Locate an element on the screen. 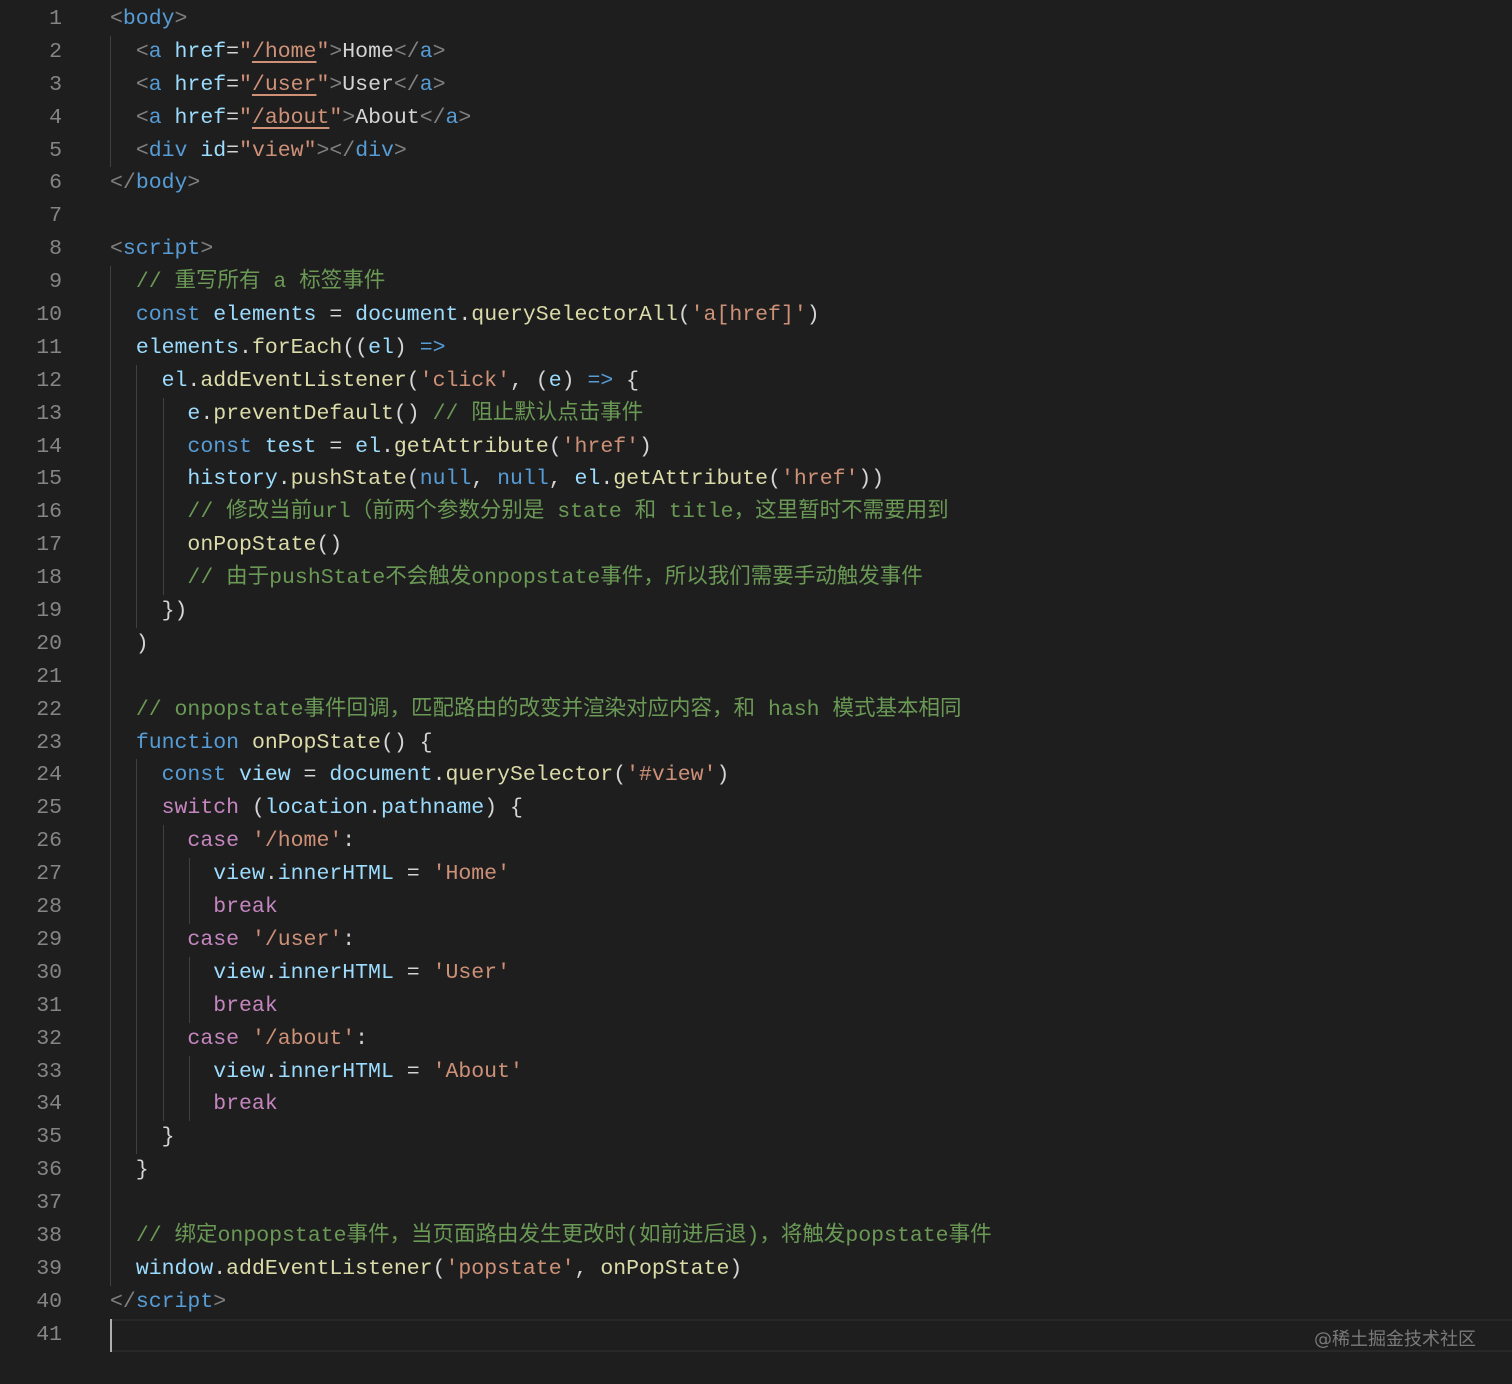 The image size is (1512, 1384). line-number: 40 is located at coordinates (49, 1301).